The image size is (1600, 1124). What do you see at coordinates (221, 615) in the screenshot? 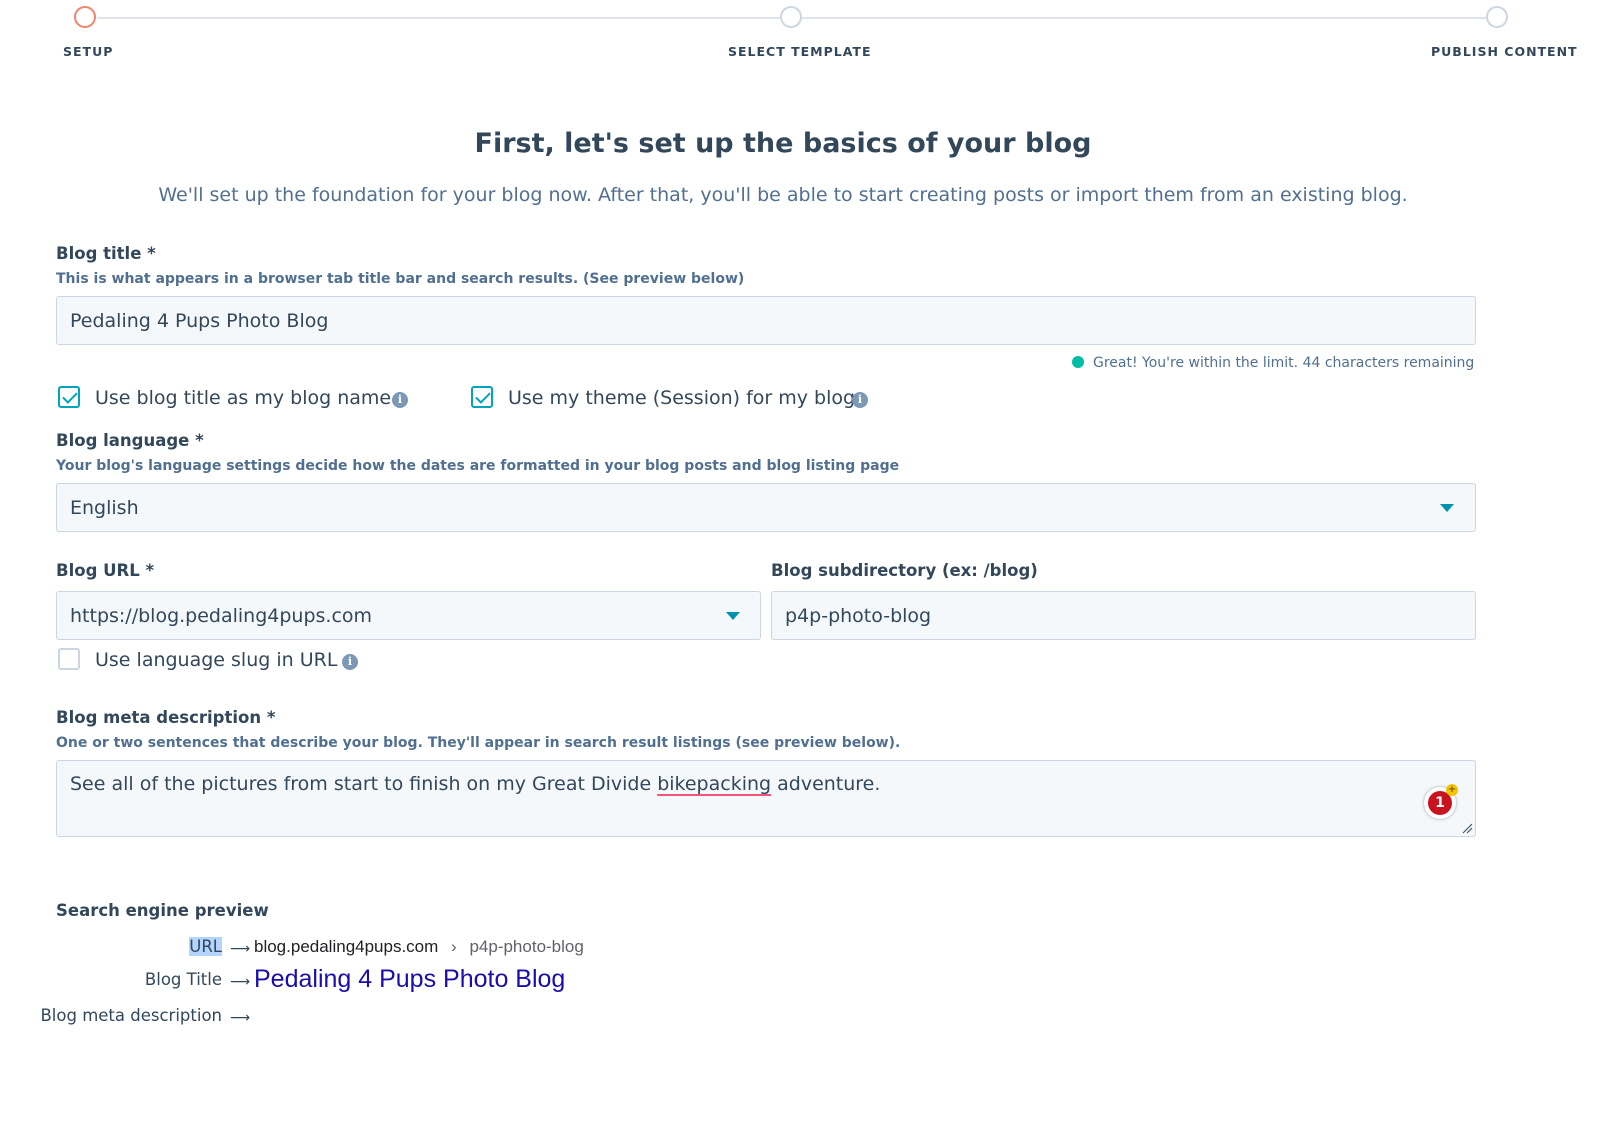
I see `blog-url-value: https://blog.pedaling4pups.com` at bounding box center [221, 615].